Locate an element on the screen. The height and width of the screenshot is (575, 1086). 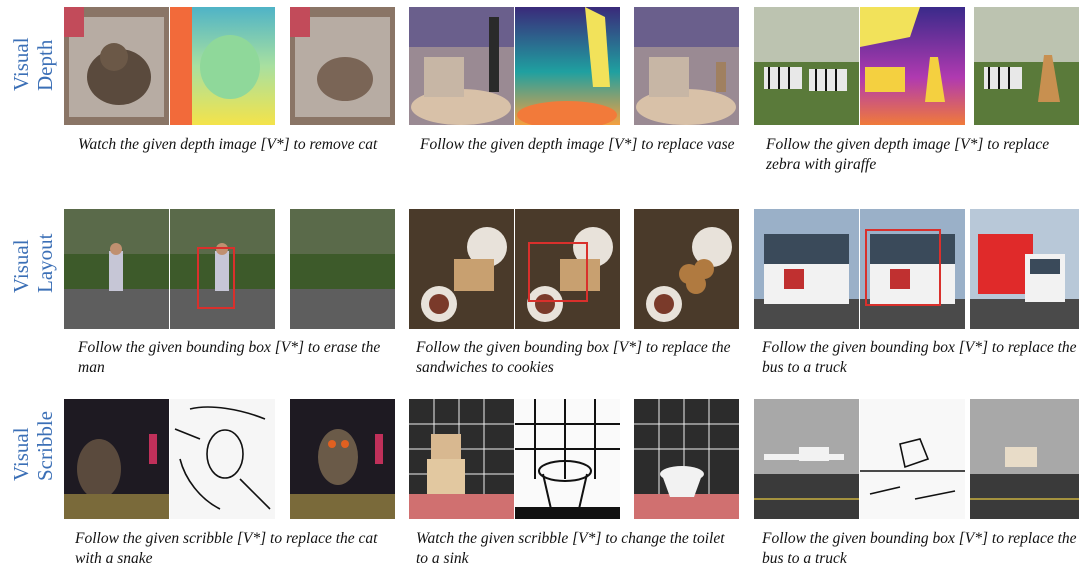
input-photo-bus is located at coordinates (806, 269).